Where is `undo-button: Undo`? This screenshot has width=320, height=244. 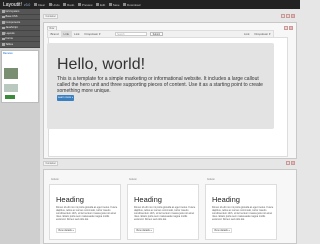
undo-button: Undo is located at coordinates (54, 5).